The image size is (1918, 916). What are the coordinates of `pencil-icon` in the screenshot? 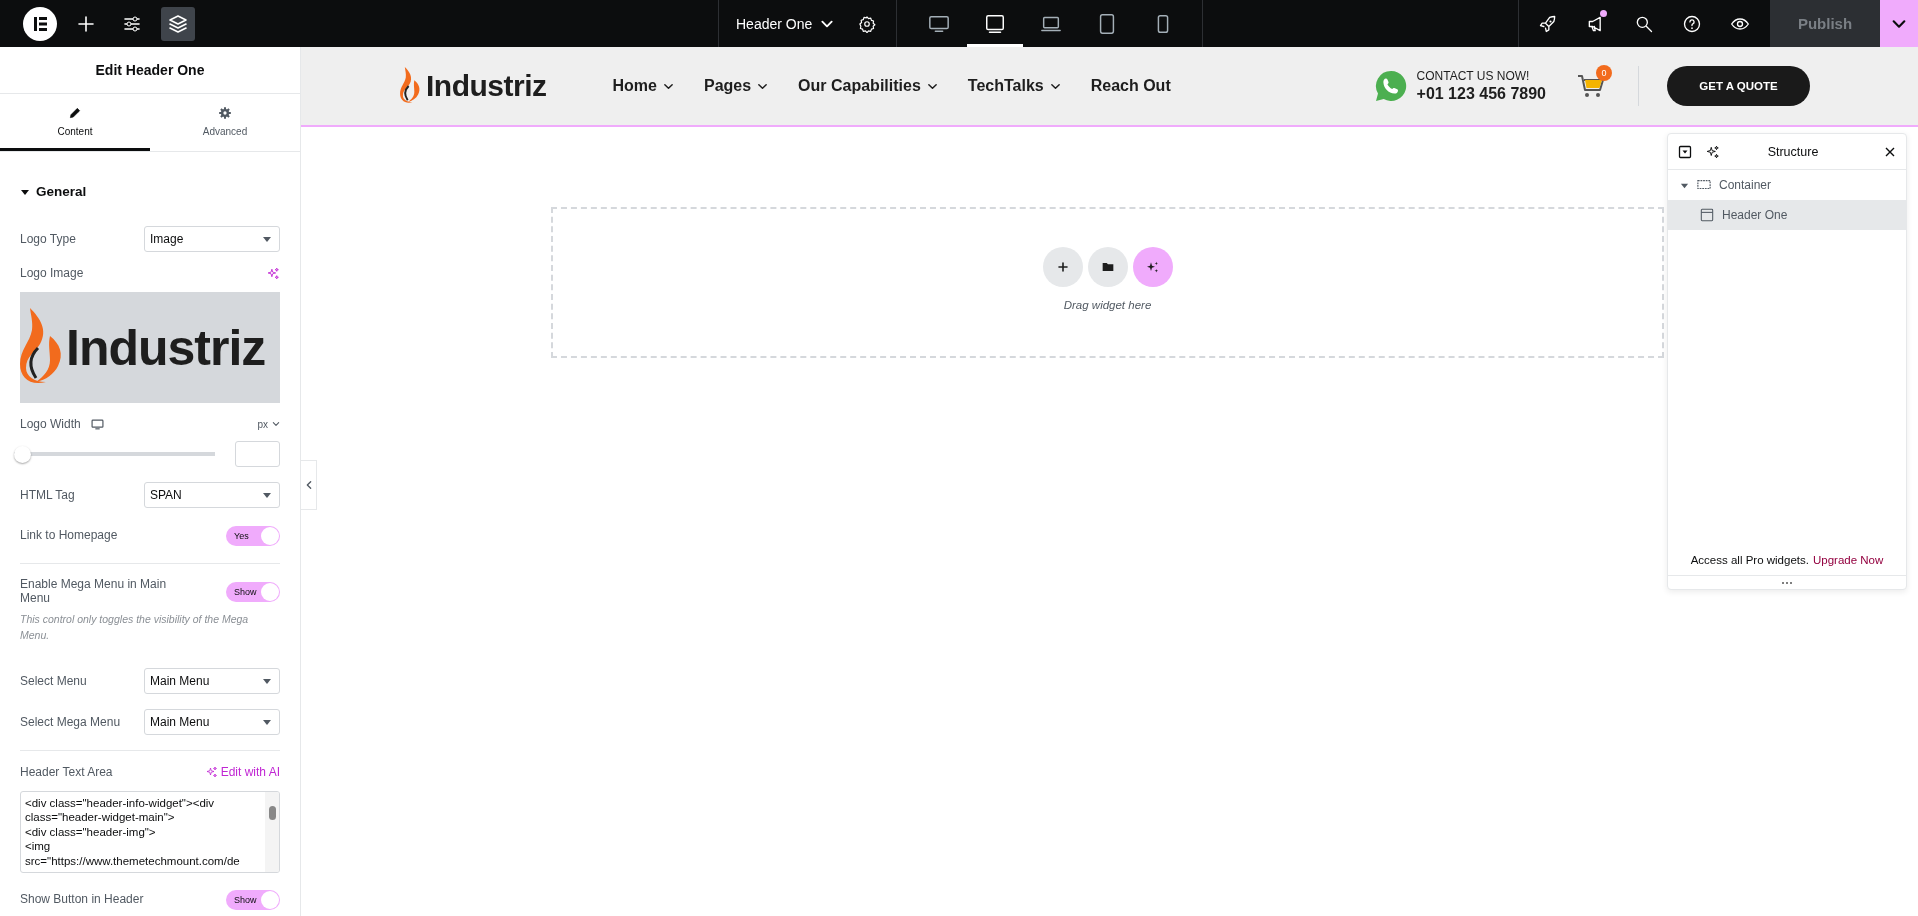 It's located at (75, 112).